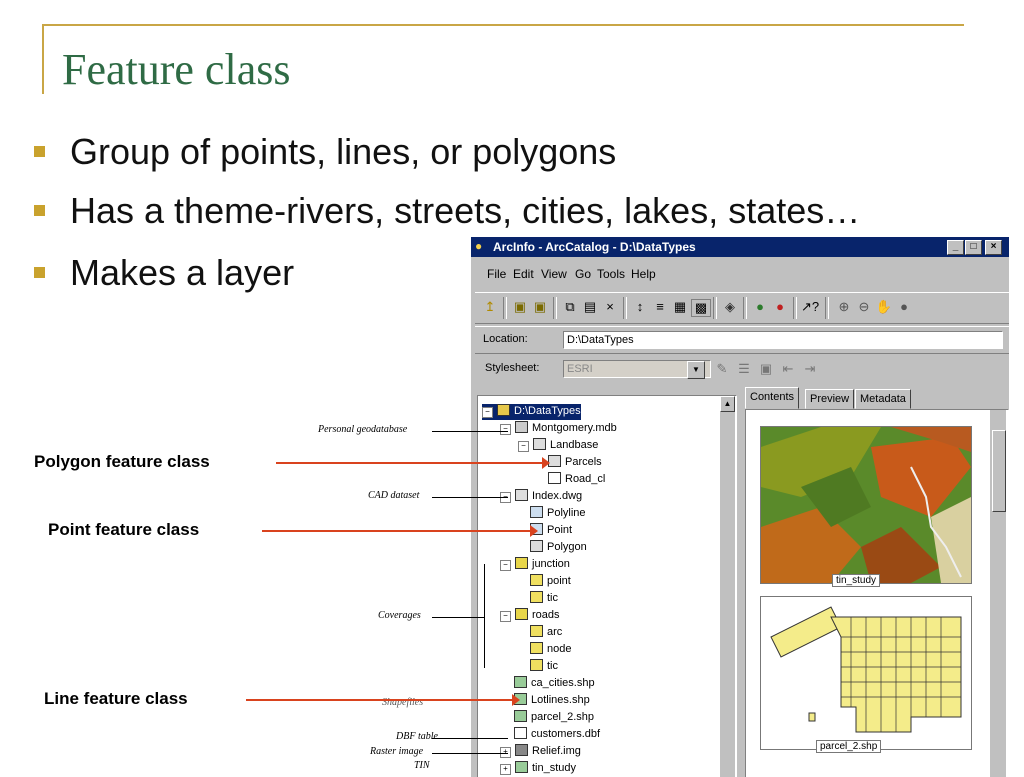  Describe the element at coordinates (722, 369) in the screenshot. I see `edit-metadata-icon: ✎` at that location.